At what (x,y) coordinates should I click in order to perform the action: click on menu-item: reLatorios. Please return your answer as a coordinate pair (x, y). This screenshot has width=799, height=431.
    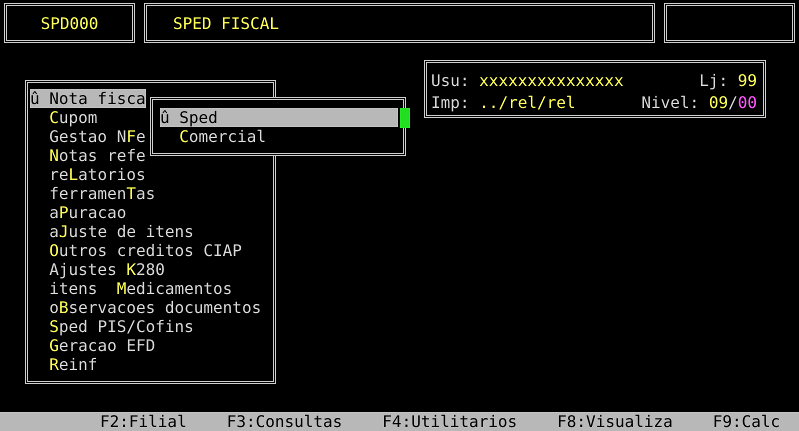
    Looking at the image, I should click on (88, 174).